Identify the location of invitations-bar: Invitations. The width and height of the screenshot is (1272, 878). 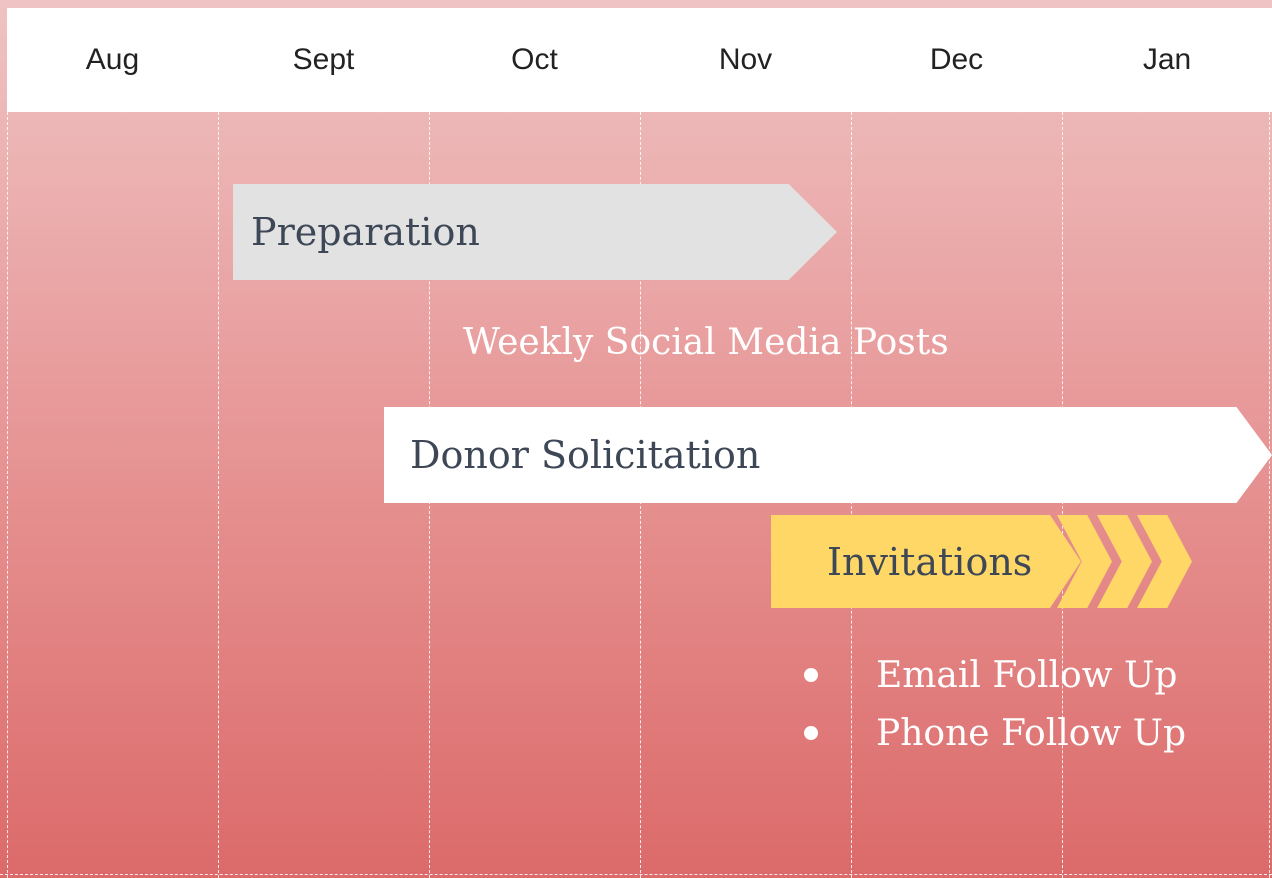
(926, 561).